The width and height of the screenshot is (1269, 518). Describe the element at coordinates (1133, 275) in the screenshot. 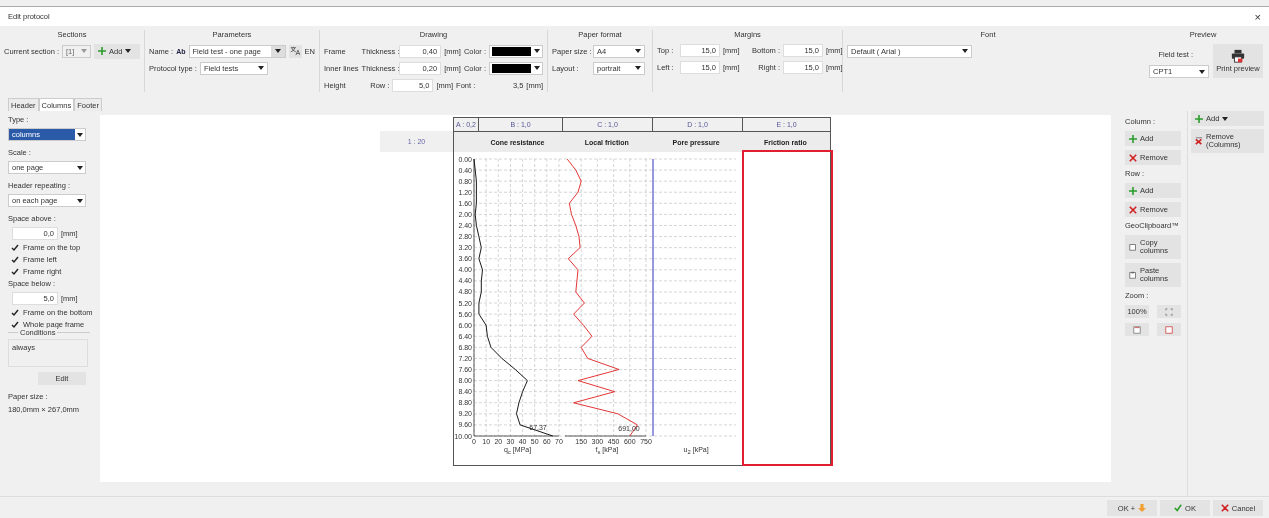

I see `clipboard-icon` at that location.